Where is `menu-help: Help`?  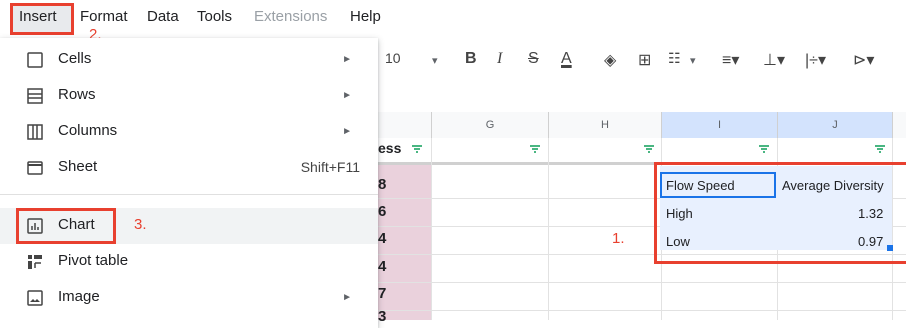 menu-help: Help is located at coordinates (365, 16).